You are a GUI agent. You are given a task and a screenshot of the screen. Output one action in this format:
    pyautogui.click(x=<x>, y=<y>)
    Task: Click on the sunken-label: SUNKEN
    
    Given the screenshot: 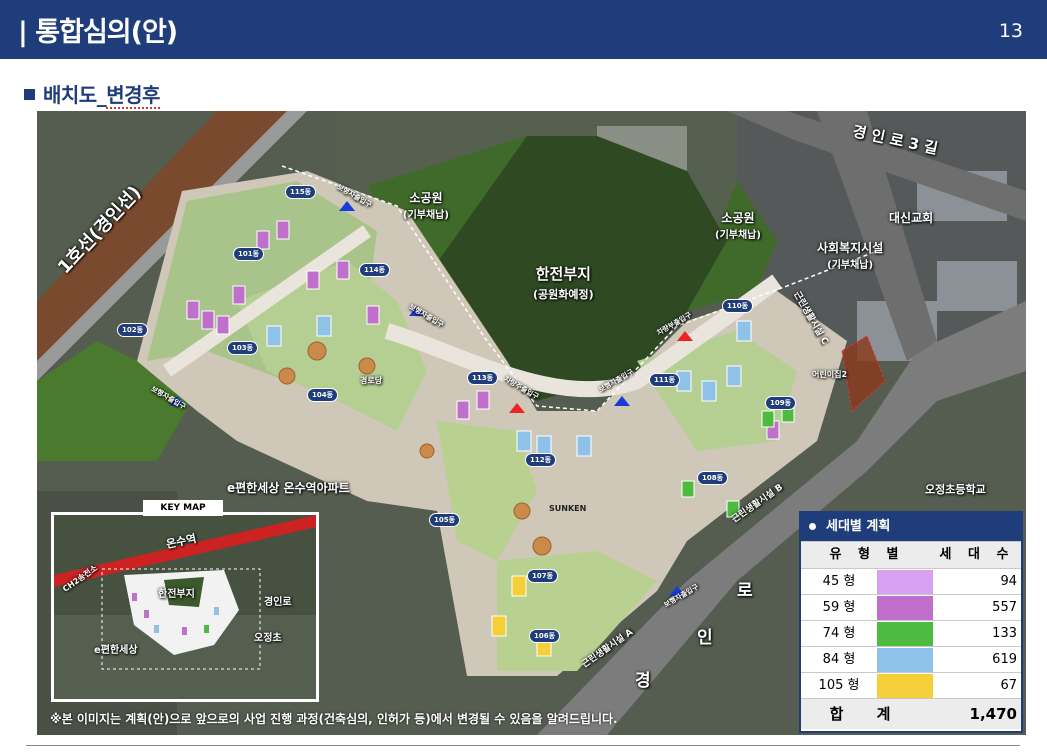 What is the action you would take?
    pyautogui.click(x=568, y=508)
    